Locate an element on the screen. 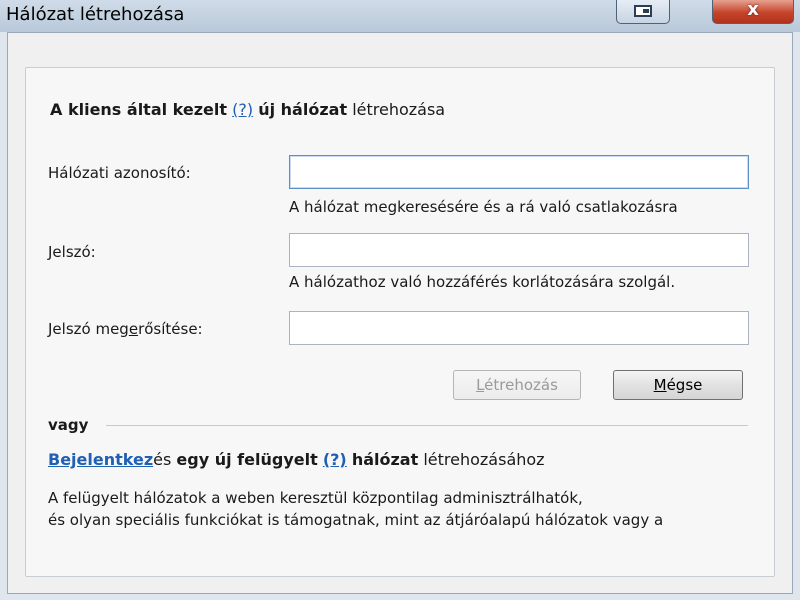  confirm-password-label: Jelszó megerősítése: is located at coordinates (125, 329).